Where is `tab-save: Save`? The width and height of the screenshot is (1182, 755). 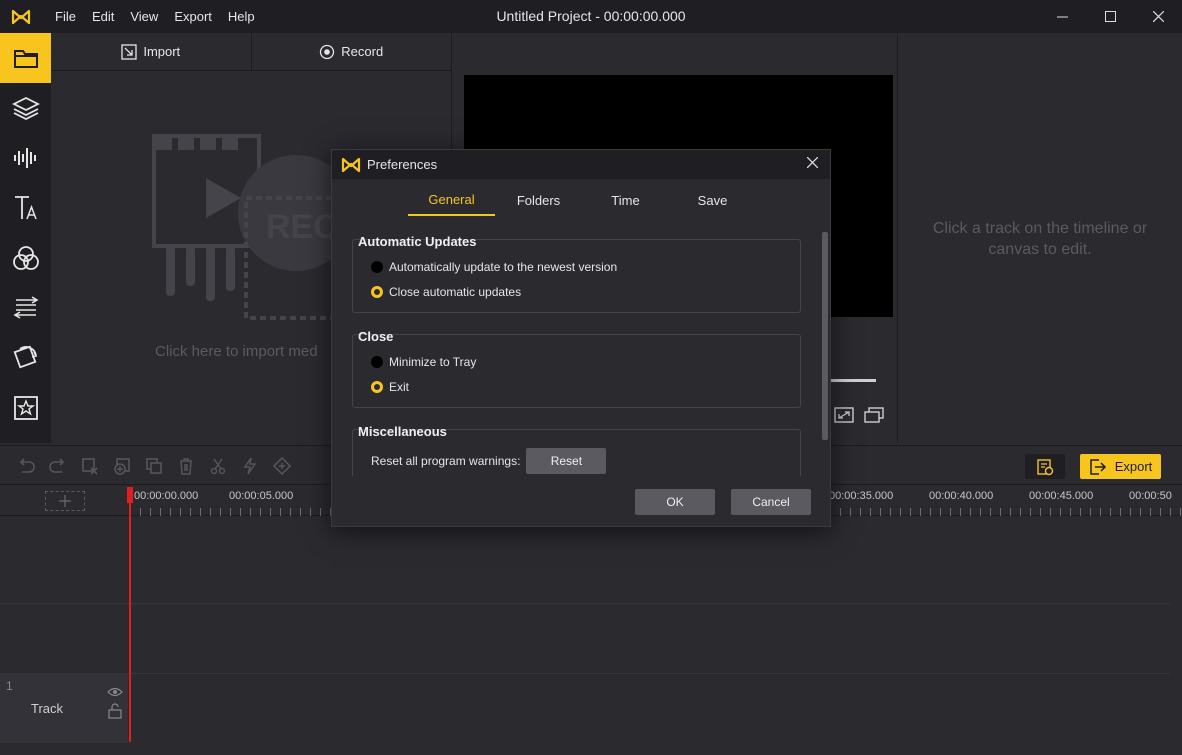 tab-save: Save is located at coordinates (712, 200).